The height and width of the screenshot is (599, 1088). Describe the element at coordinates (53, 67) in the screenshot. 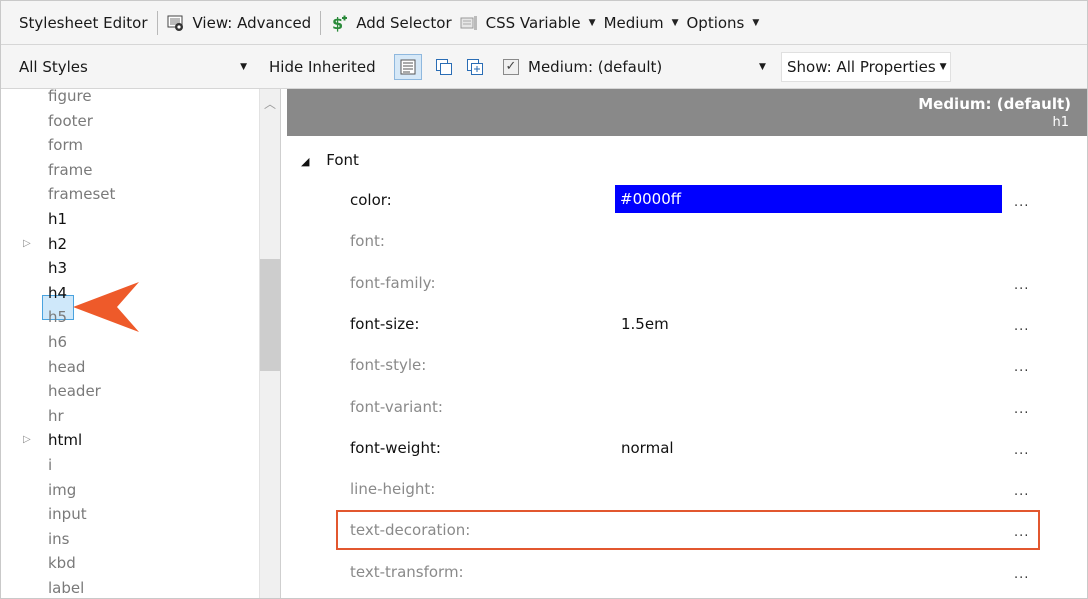

I see `styles-dropdown-value: All Styles` at that location.